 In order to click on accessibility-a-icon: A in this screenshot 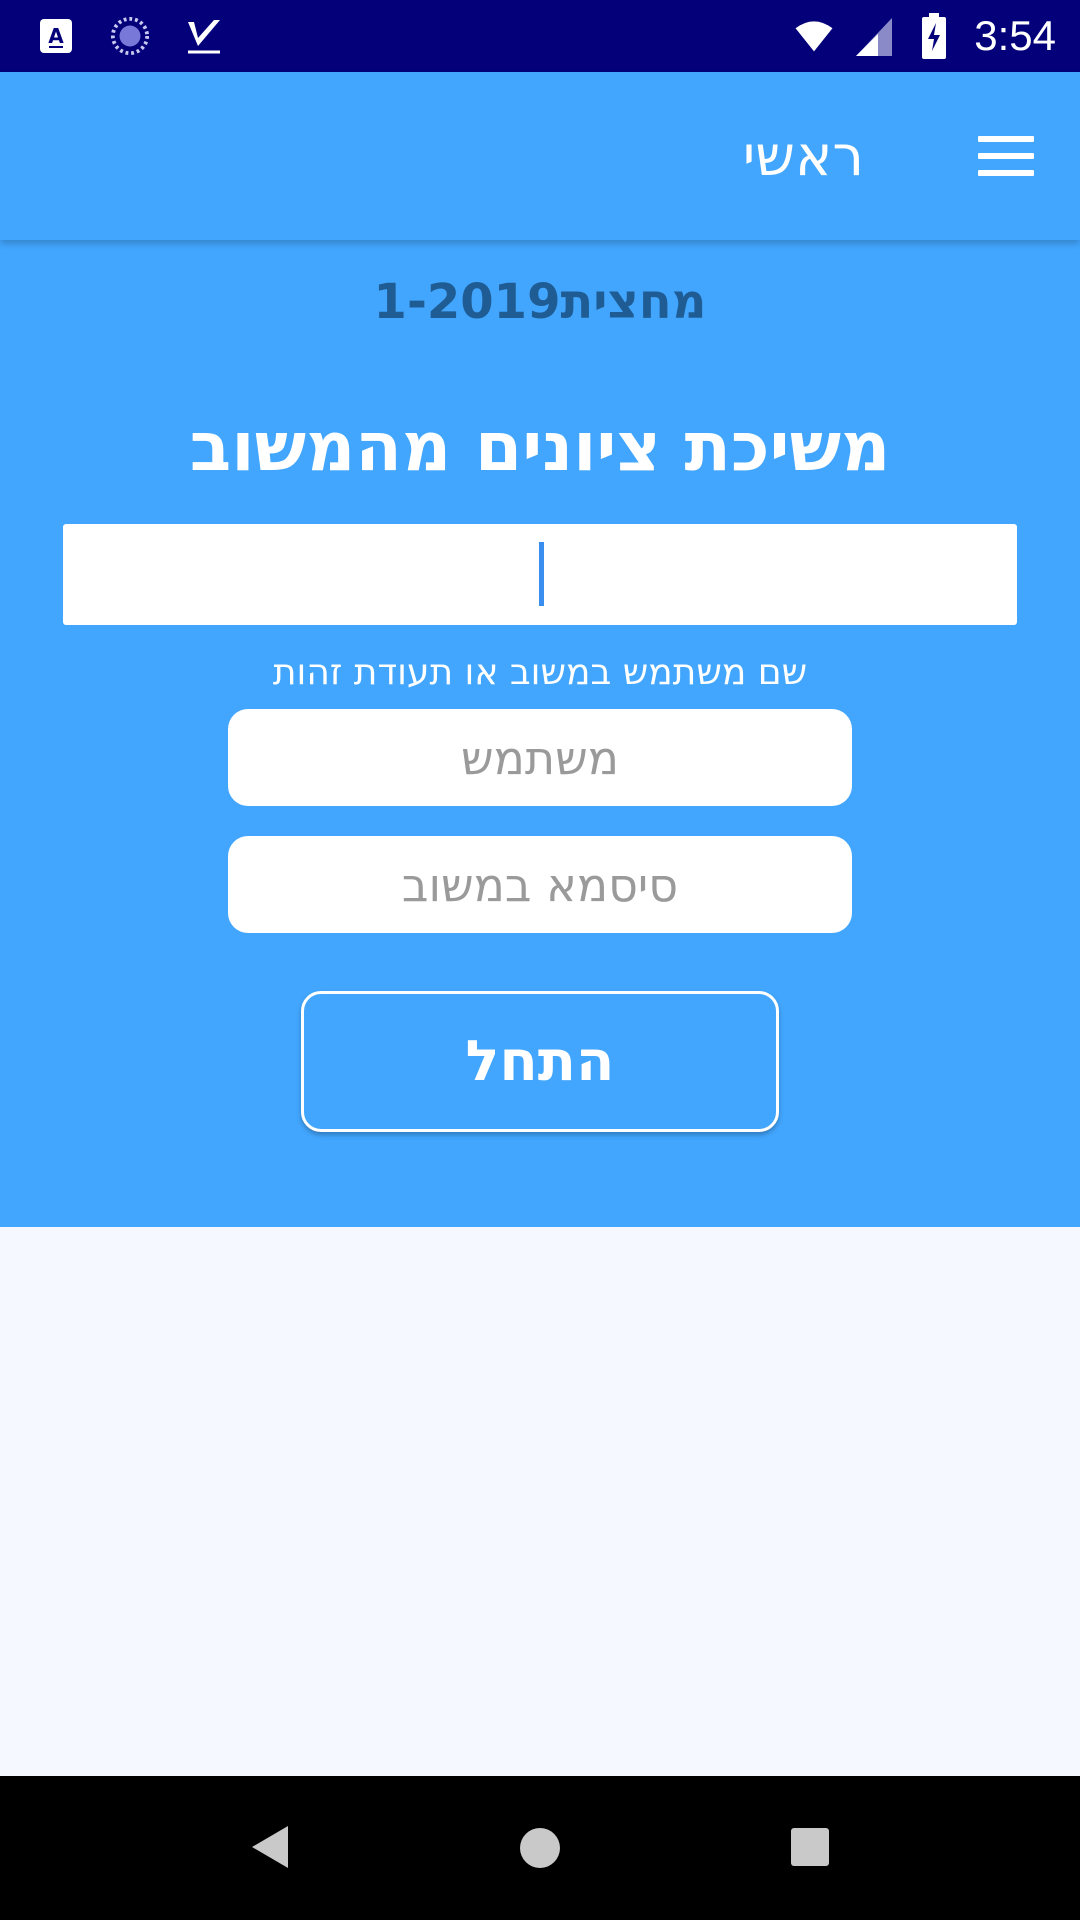, I will do `click(56, 36)`.